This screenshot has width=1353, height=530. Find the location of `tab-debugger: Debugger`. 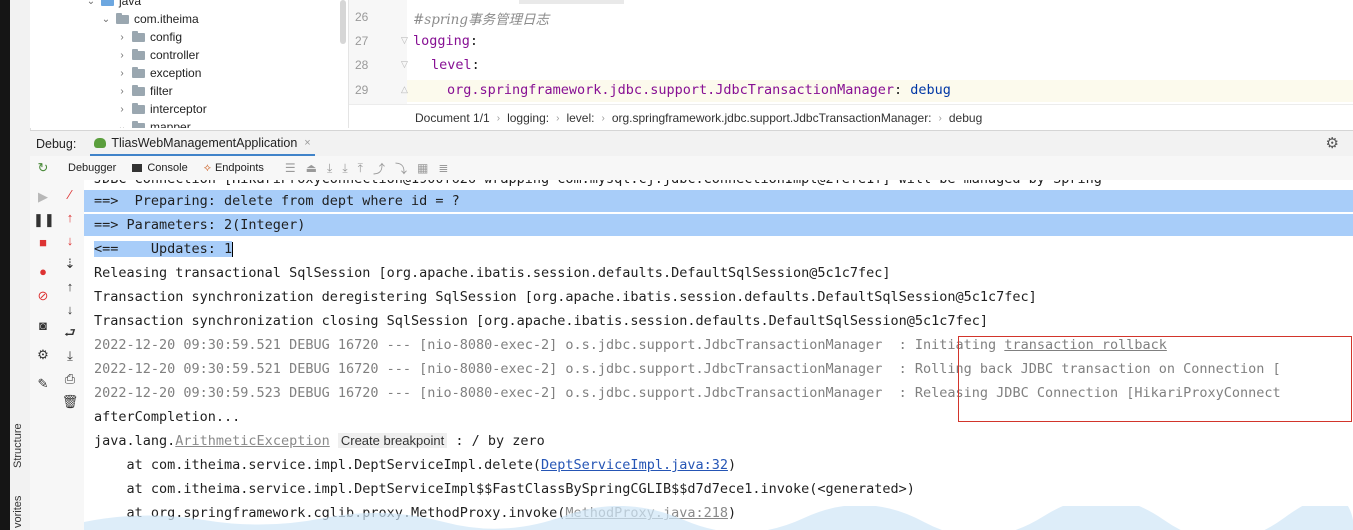

tab-debugger: Debugger is located at coordinates (92, 168).